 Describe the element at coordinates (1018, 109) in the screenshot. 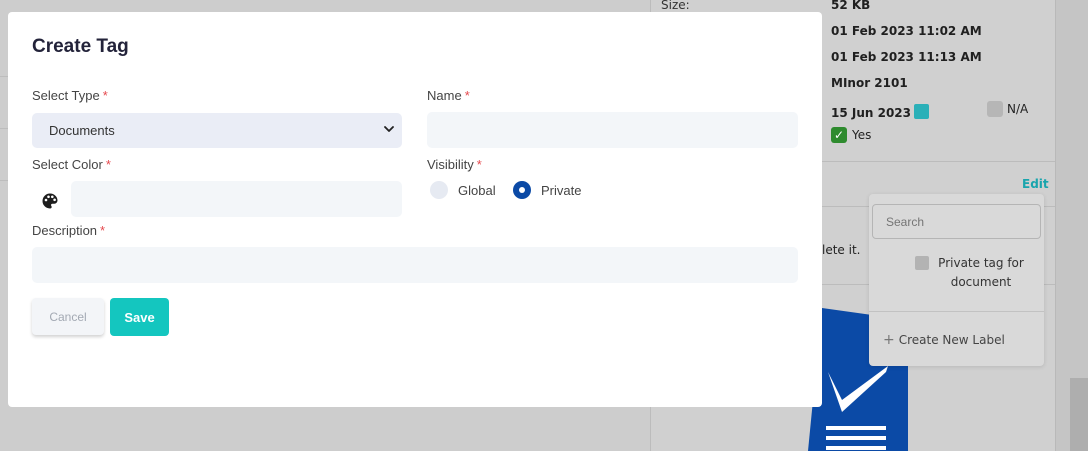

I see `na-label: N/A` at that location.